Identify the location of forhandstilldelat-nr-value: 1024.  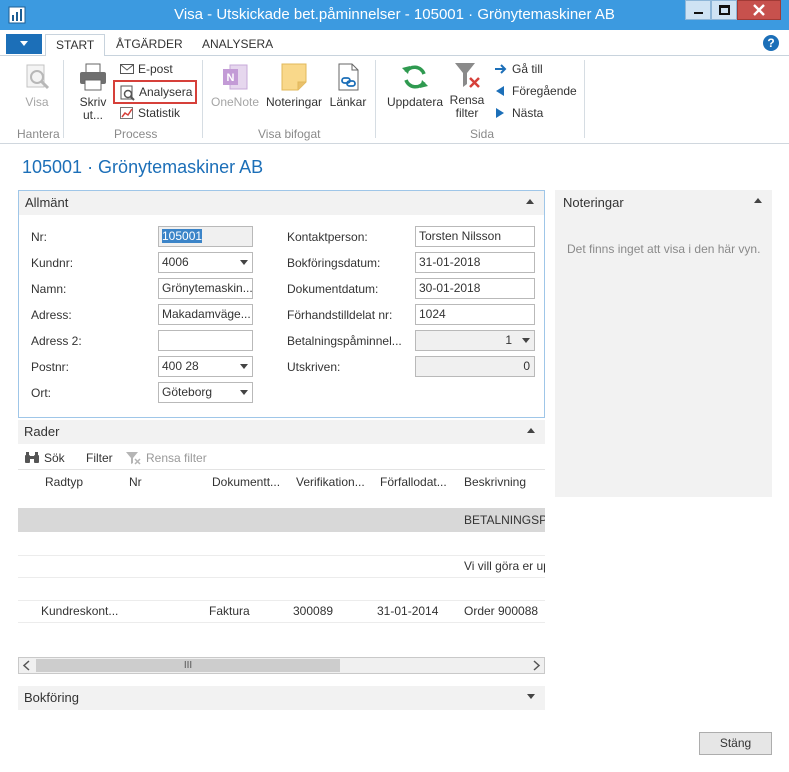
(432, 314).